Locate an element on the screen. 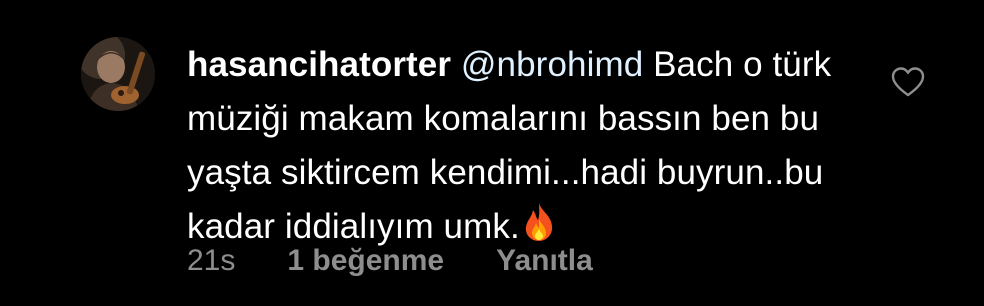 The image size is (984, 306). reply-button: Yanıtla is located at coordinates (544, 261).